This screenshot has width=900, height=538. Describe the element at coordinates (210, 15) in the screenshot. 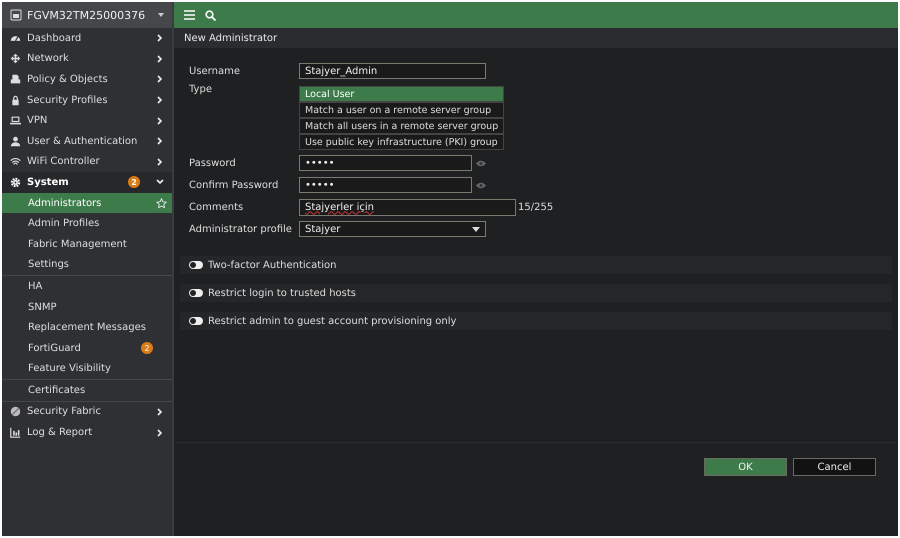

I see `search-icon` at that location.